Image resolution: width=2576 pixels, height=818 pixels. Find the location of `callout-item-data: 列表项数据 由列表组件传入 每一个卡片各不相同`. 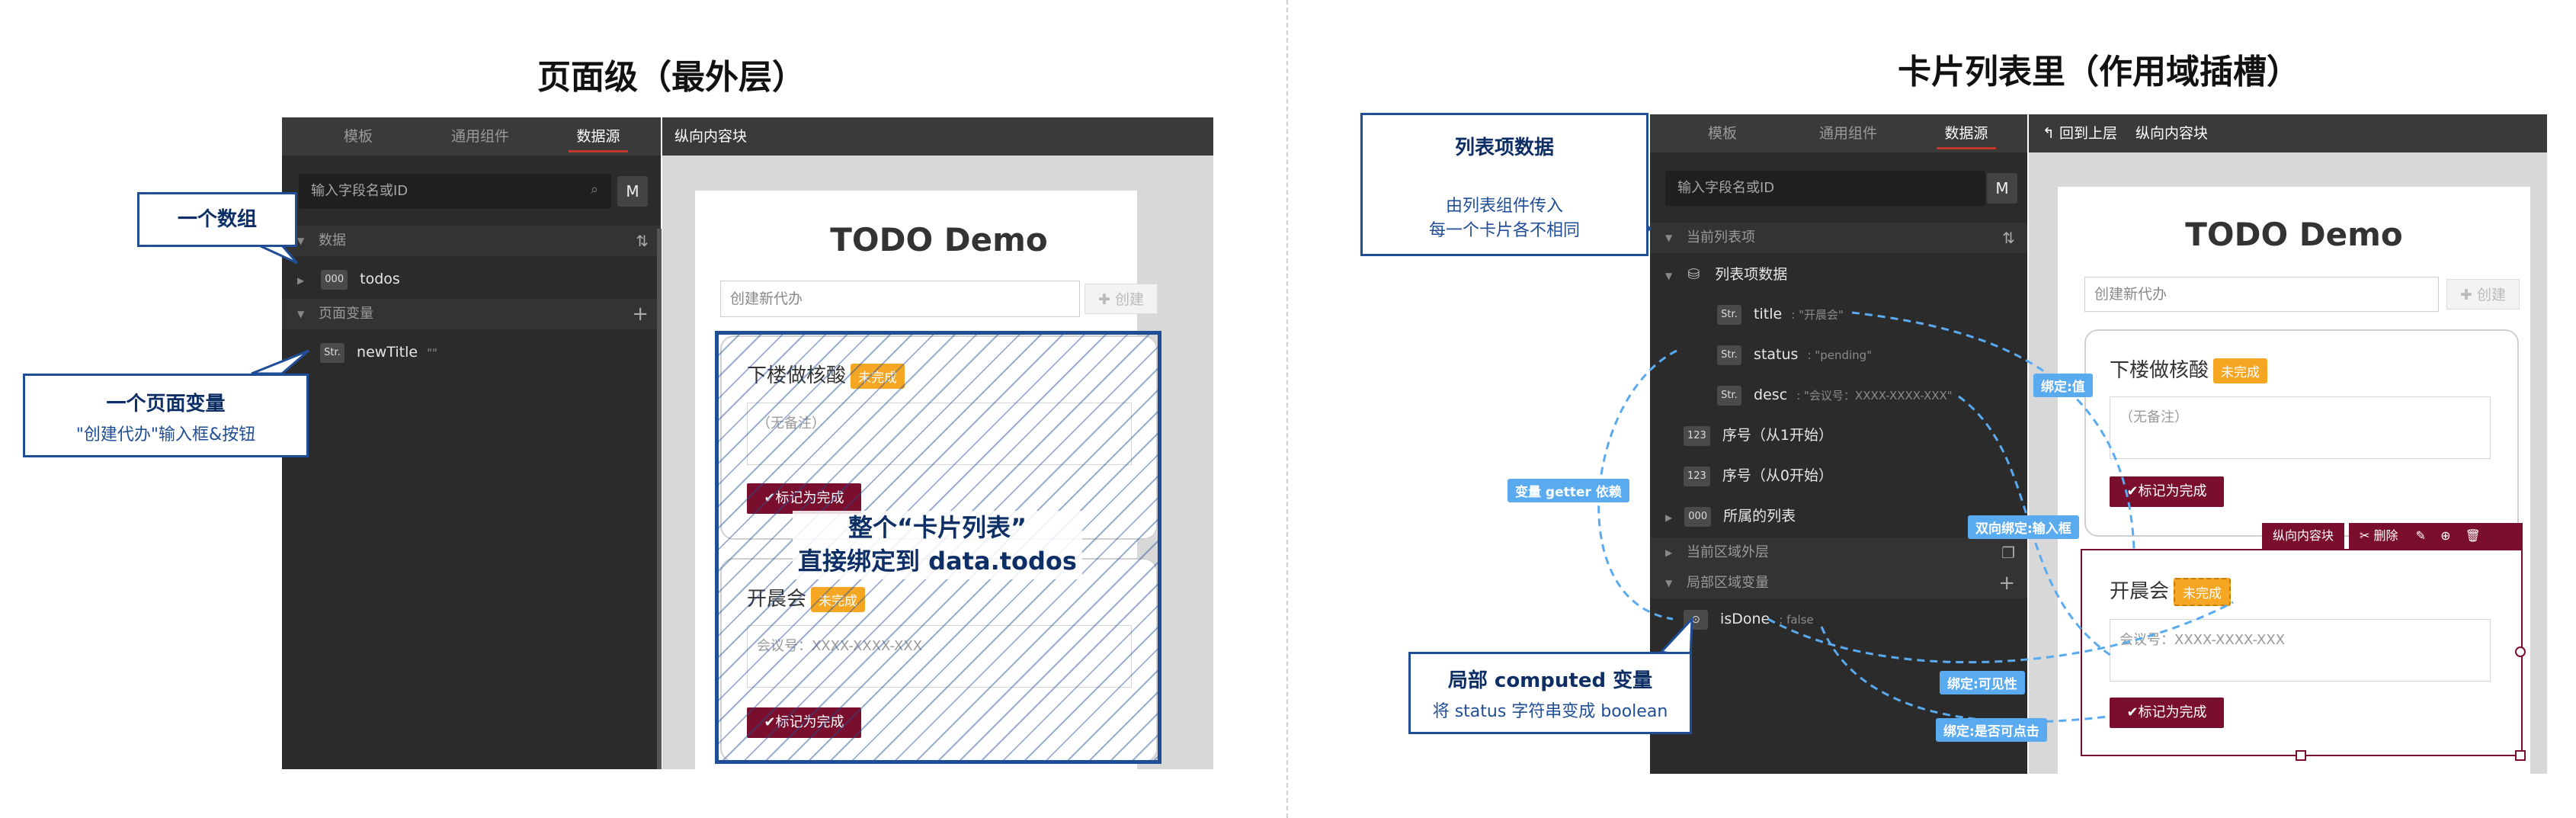

callout-item-data: 列表项数据 由列表组件传入 每一个卡片各不相同 is located at coordinates (1504, 184).